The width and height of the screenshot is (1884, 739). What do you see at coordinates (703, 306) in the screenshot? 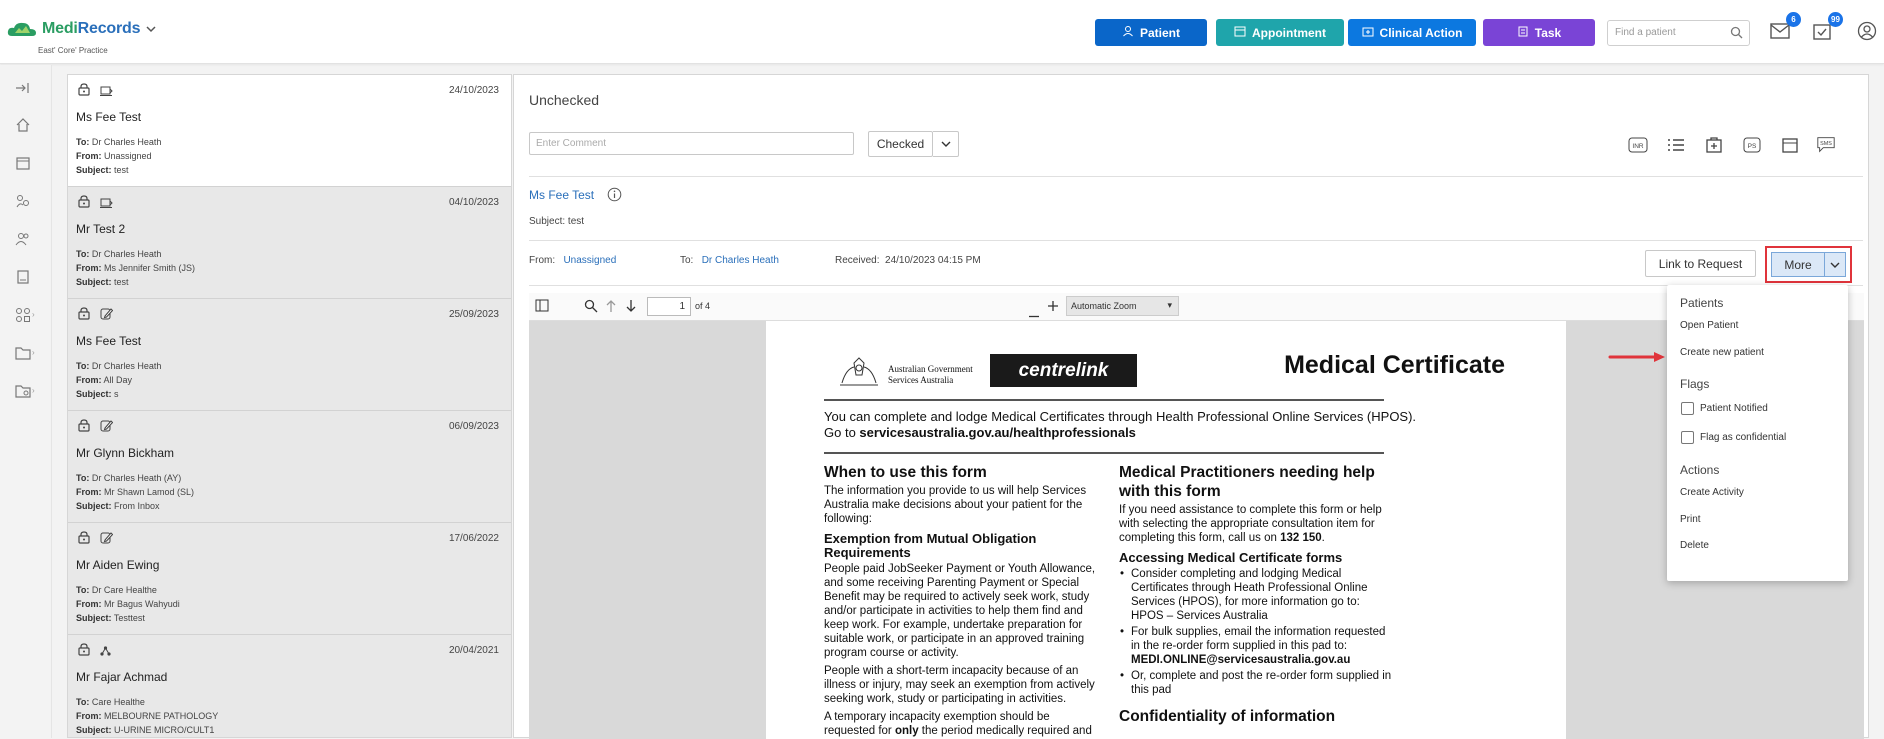
I see `page-count: of 4` at bounding box center [703, 306].